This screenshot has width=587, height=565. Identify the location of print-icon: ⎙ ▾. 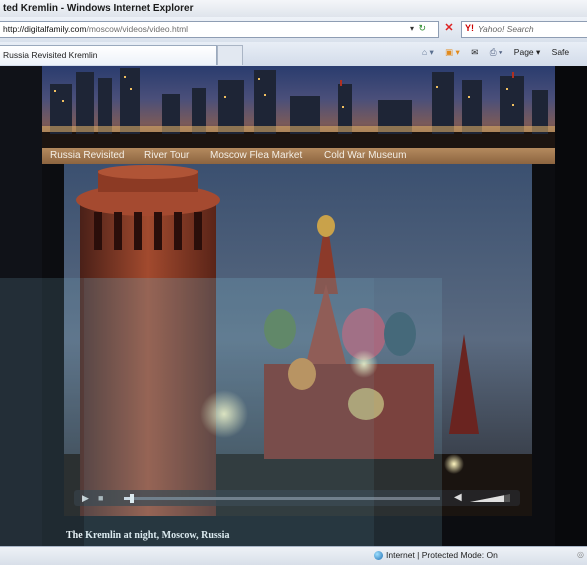
(496, 52).